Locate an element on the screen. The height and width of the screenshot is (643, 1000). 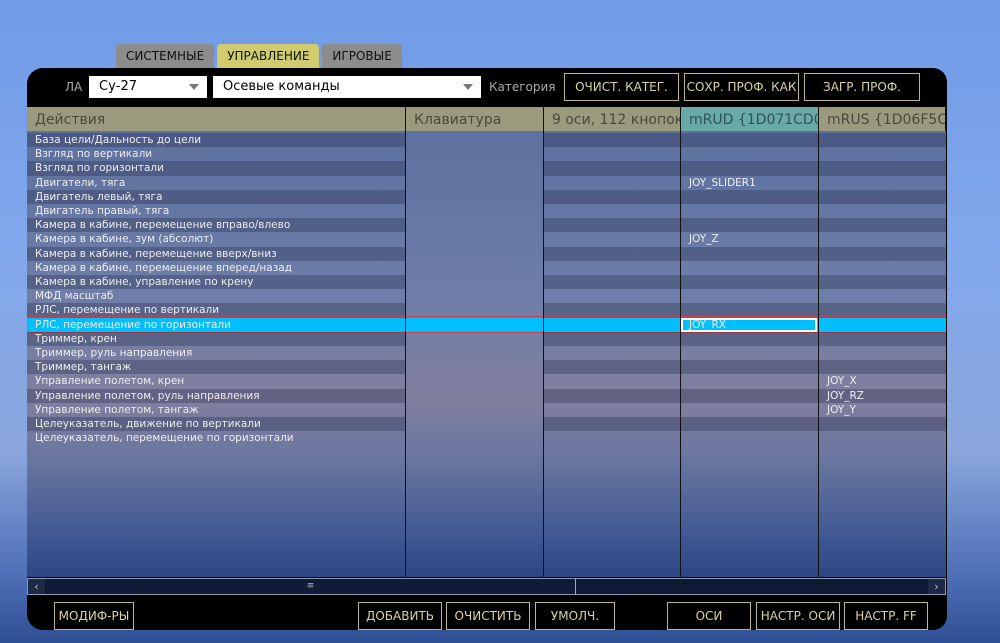
category-value: Осевые команды is located at coordinates (281, 86).